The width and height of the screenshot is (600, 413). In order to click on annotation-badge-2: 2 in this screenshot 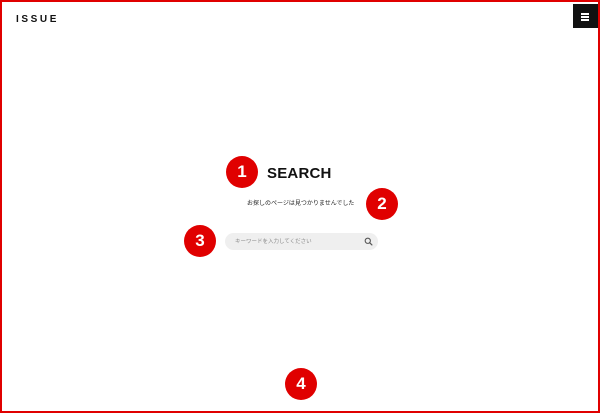, I will do `click(382, 204)`.